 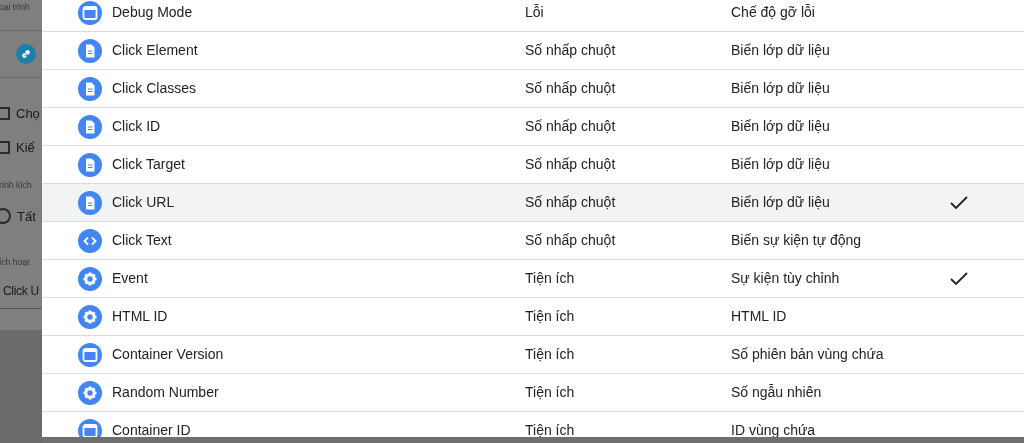 What do you see at coordinates (15, 262) in the screenshot?
I see `field-label: ích hoạt` at bounding box center [15, 262].